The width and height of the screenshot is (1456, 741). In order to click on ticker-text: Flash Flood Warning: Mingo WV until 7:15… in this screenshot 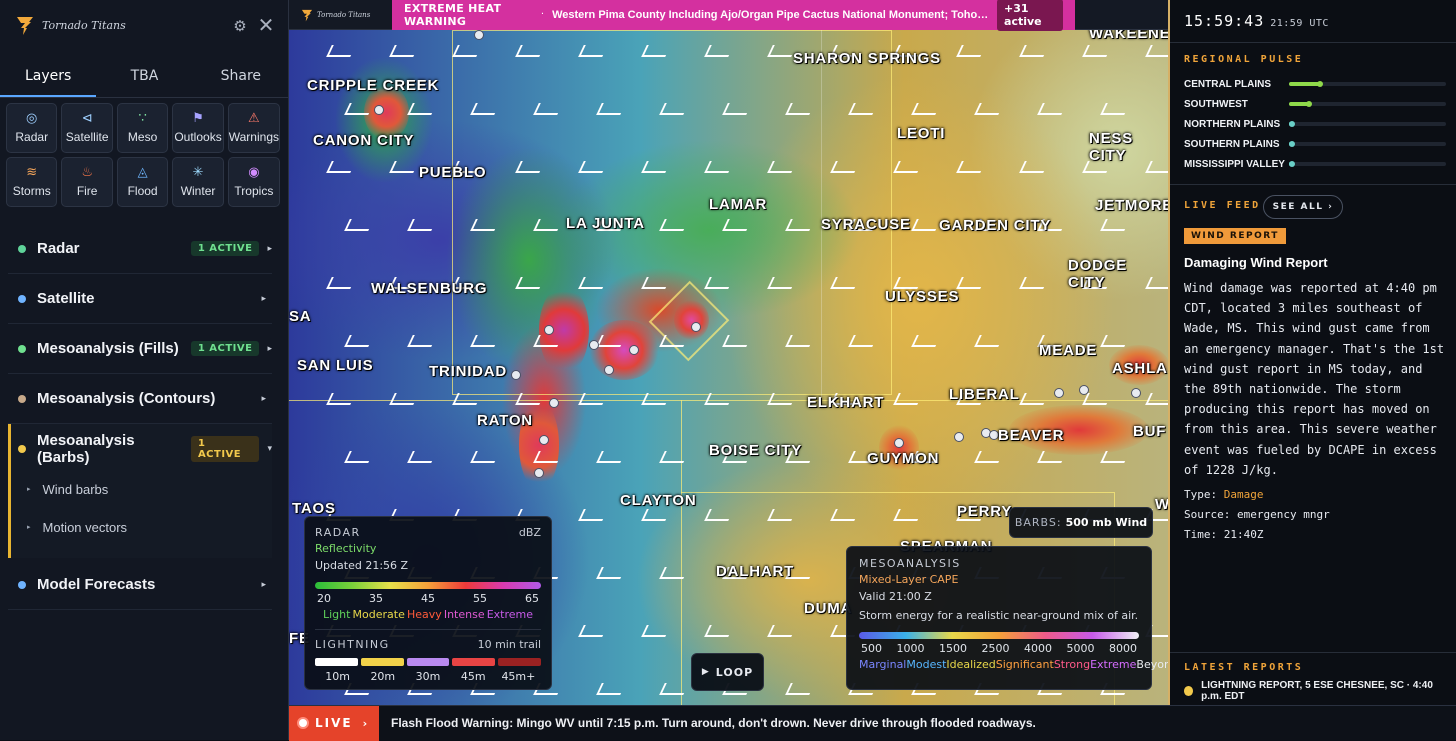, I will do `click(713, 723)`.